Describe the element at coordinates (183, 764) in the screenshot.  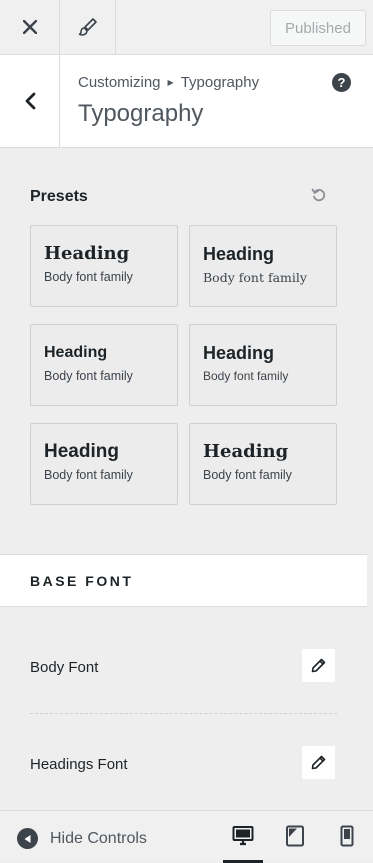
I see `headings-font-row: Headings Font` at that location.